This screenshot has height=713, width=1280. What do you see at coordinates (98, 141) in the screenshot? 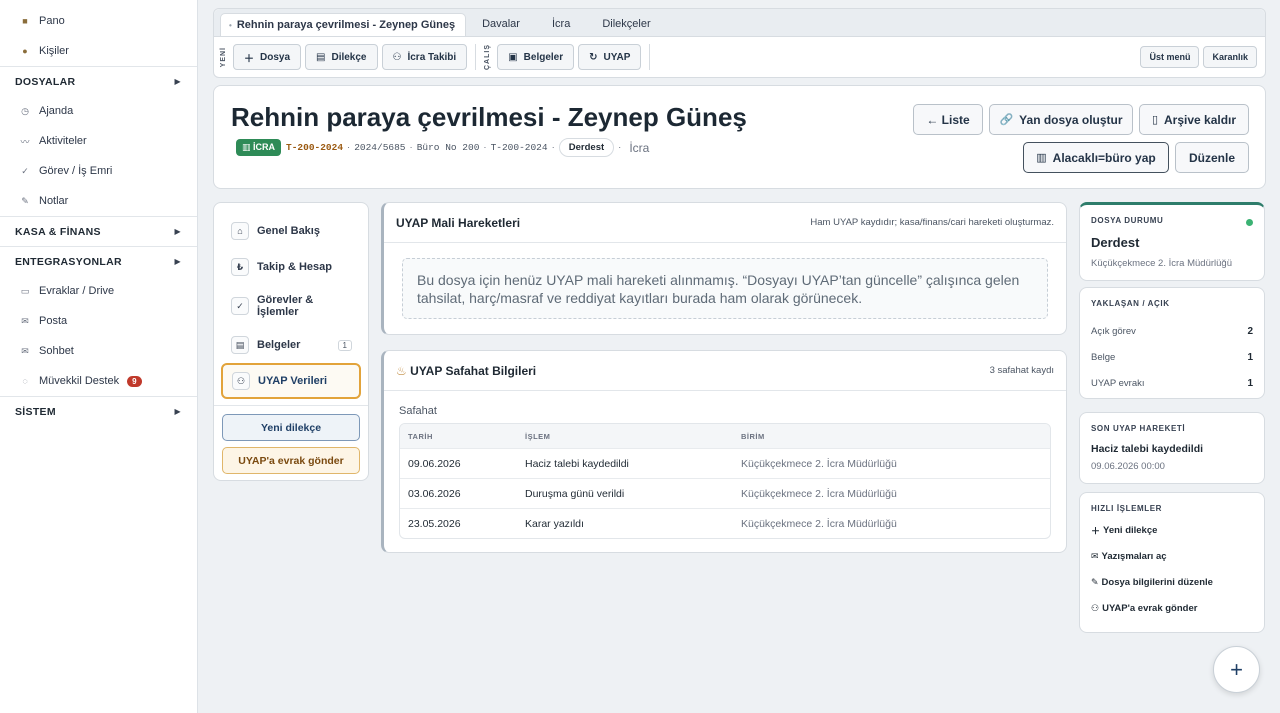
I see `sidebar-item-aktiviteler: 〰 Aktiviteler` at bounding box center [98, 141].